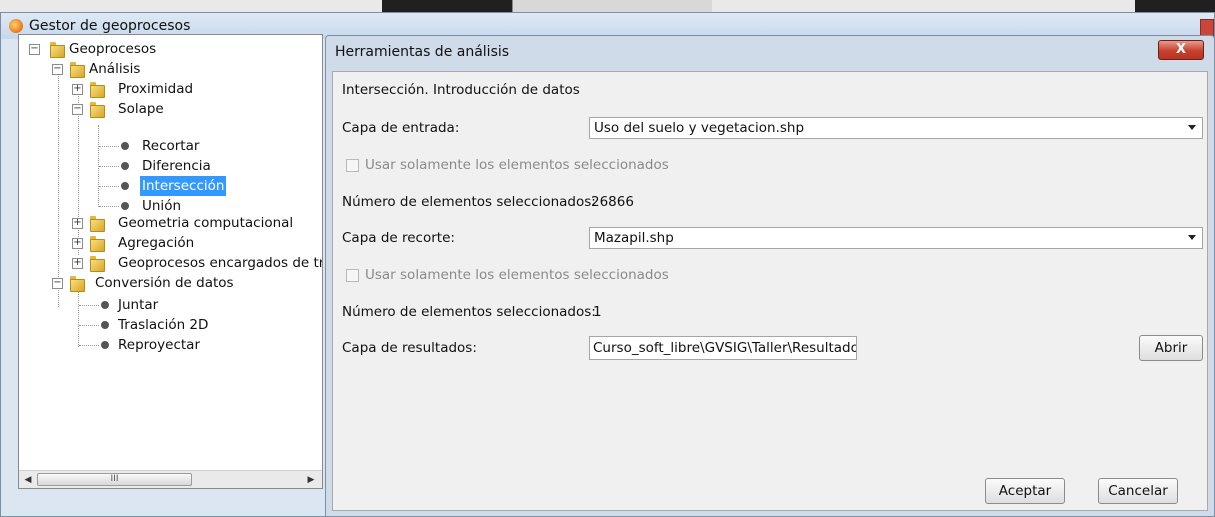 The width and height of the screenshot is (1215, 517). What do you see at coordinates (156, 243) in the screenshot?
I see `tree-item-agregacion: Agregación` at bounding box center [156, 243].